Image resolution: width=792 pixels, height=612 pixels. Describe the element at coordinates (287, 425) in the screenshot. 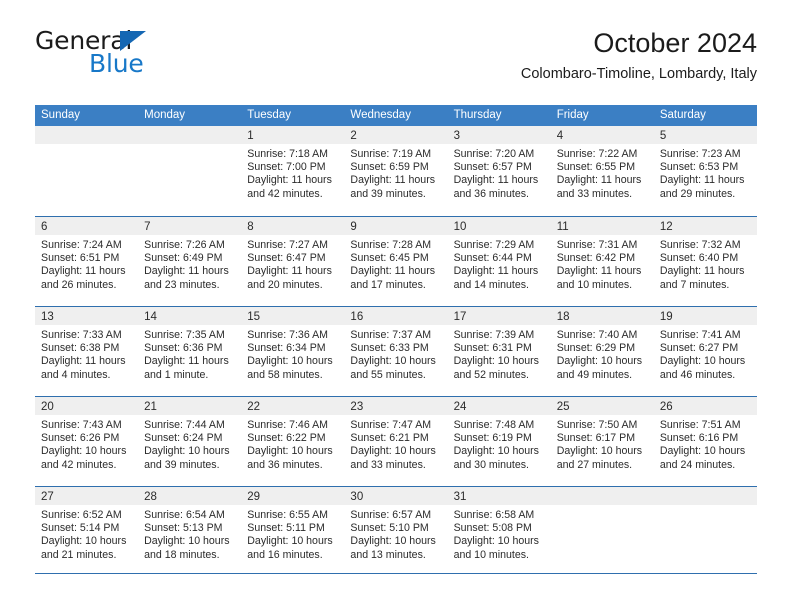

I see `sunrise-time: Sunrise: 7:46 AM` at that location.